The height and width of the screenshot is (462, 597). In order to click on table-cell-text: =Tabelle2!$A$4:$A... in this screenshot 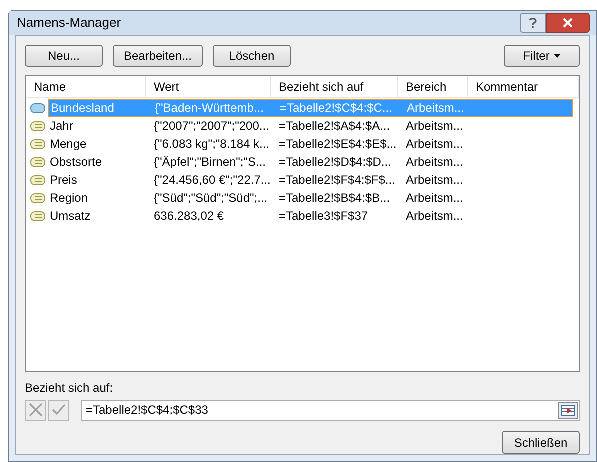, I will do `click(335, 126)`.